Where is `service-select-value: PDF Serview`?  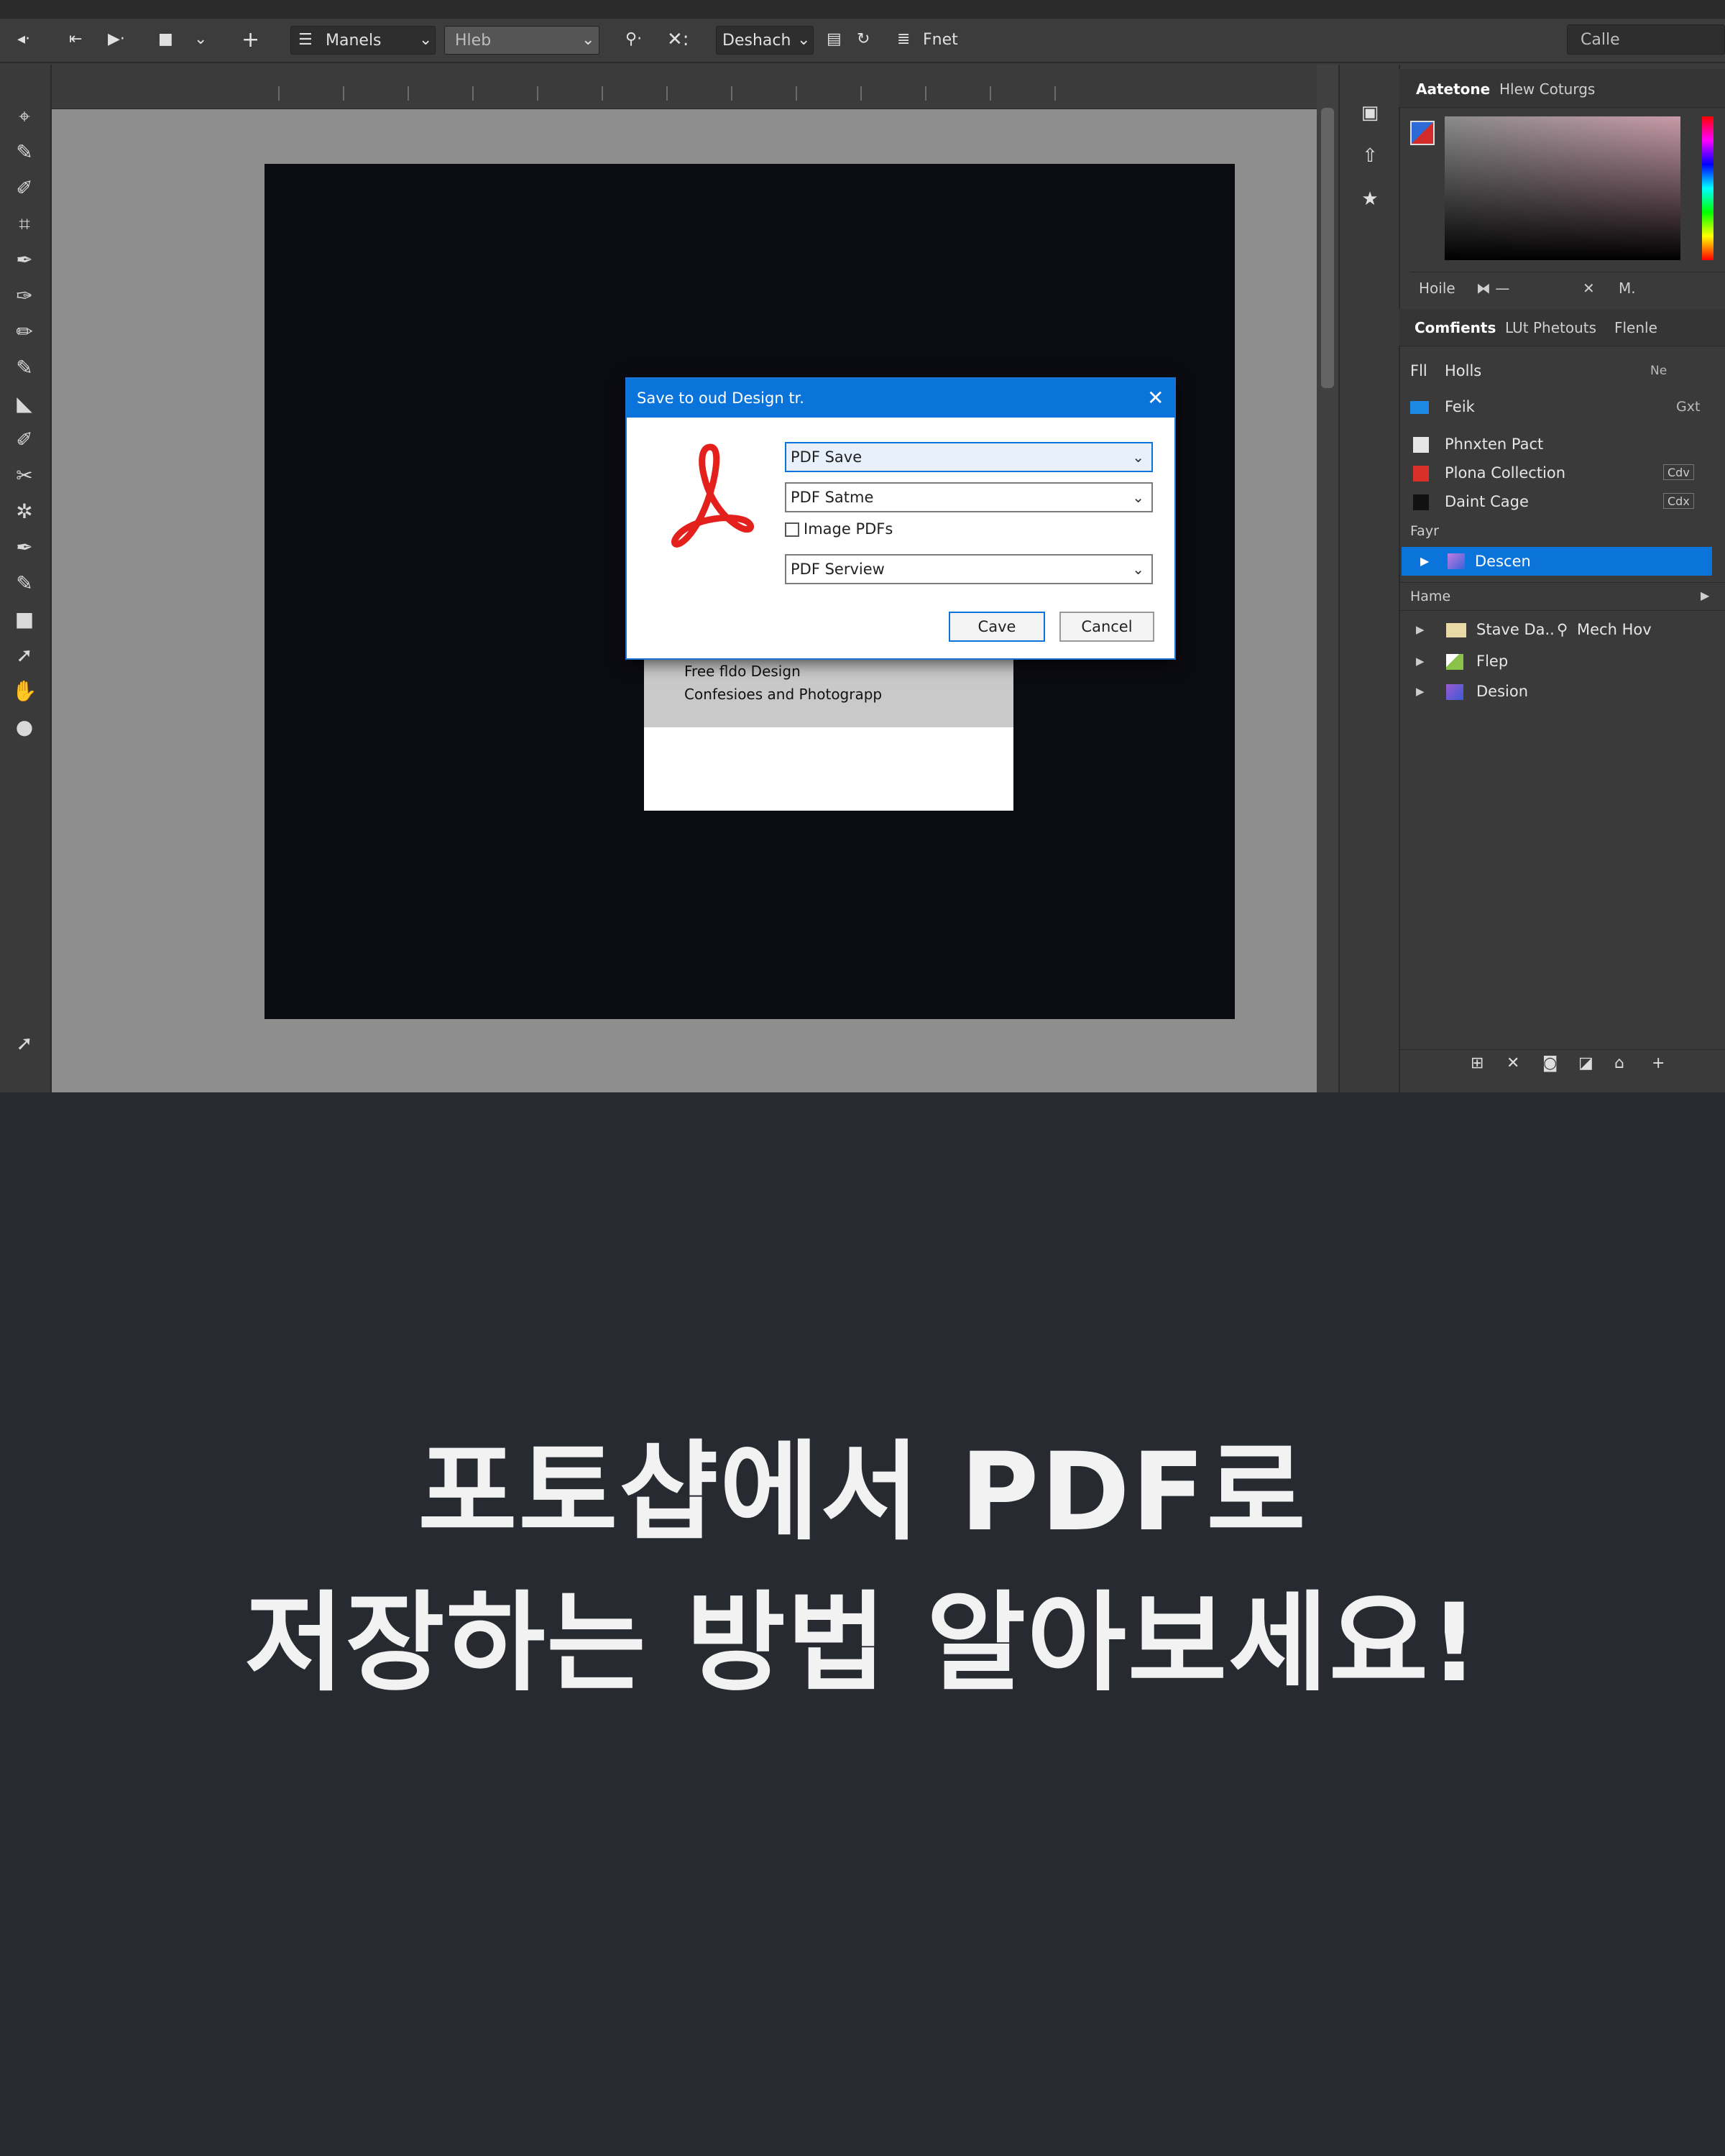 service-select-value: PDF Serview is located at coordinates (838, 570).